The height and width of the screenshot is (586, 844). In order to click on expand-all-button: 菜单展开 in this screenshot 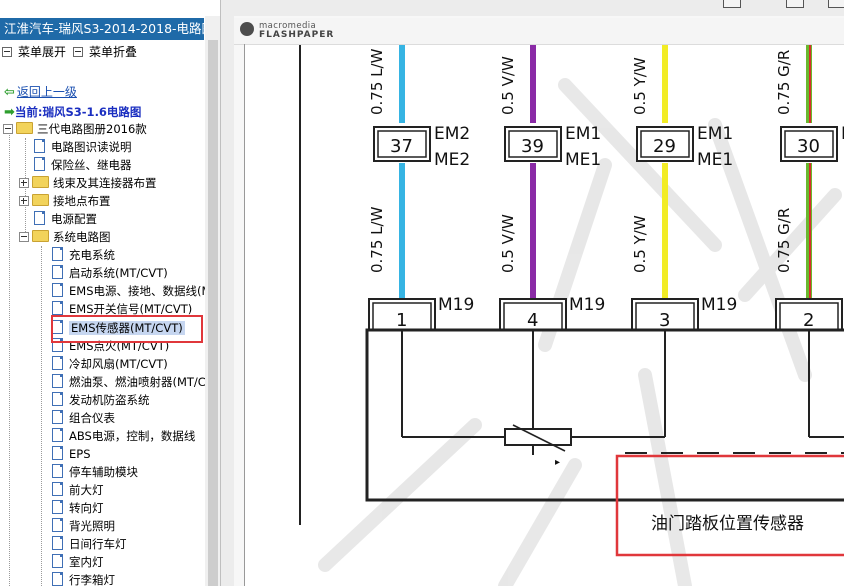, I will do `click(34, 52)`.